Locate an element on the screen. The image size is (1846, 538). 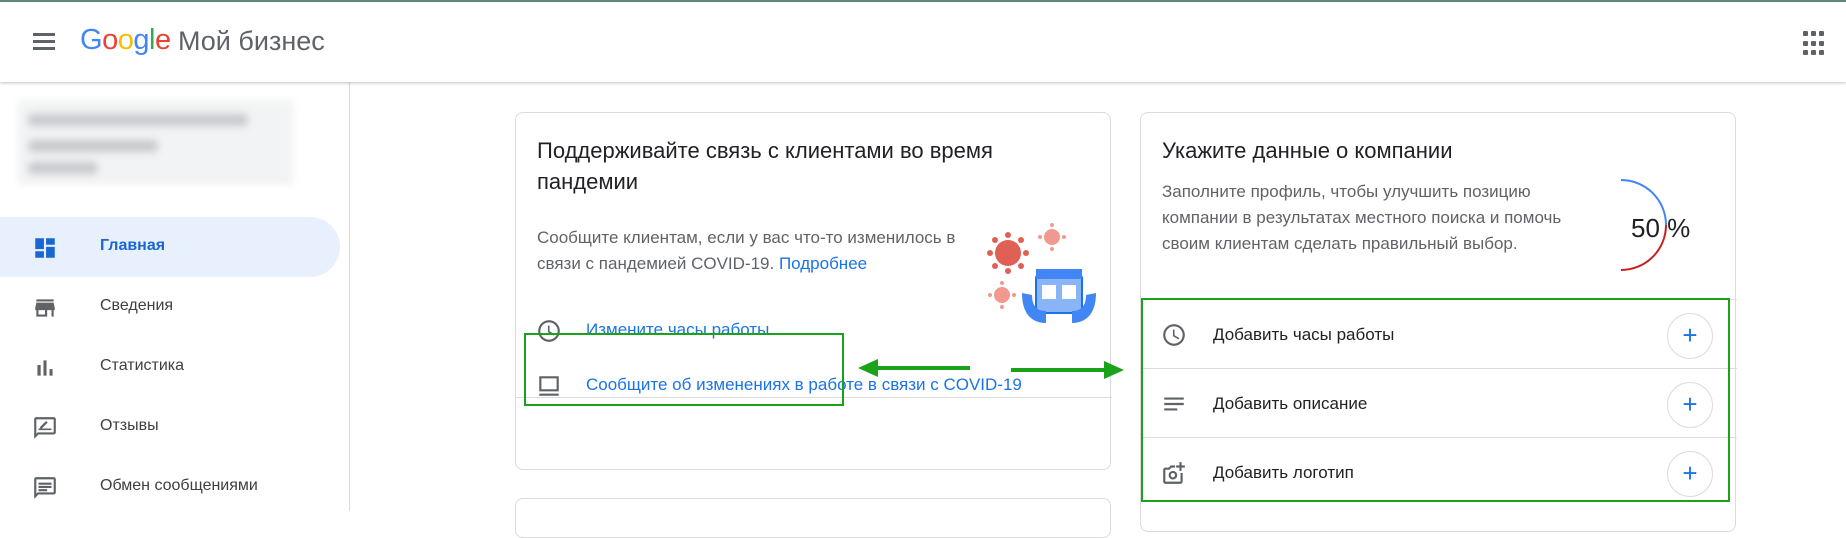
sidebar-item-messages: Обмен сообщениями is located at coordinates (170, 487).